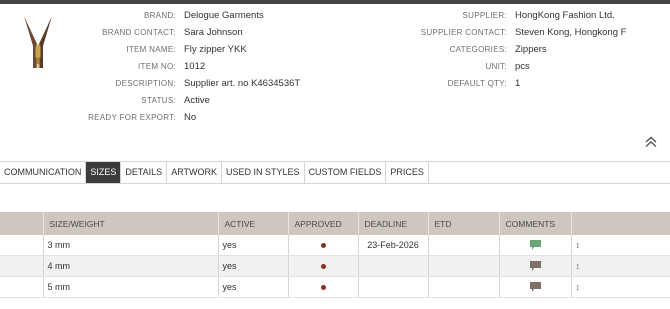 The height and width of the screenshot is (309, 670). What do you see at coordinates (518, 83) in the screenshot?
I see `field-value: 1` at bounding box center [518, 83].